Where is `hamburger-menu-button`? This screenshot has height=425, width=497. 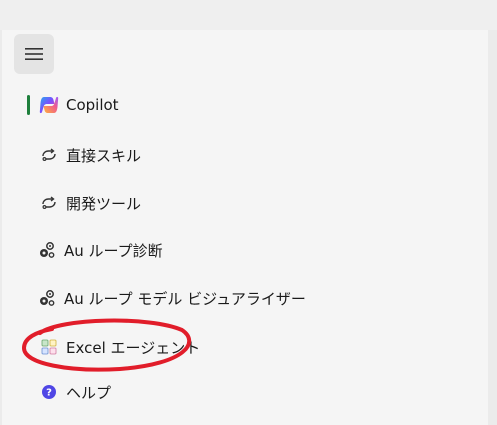
hamburger-menu-button is located at coordinates (34, 54).